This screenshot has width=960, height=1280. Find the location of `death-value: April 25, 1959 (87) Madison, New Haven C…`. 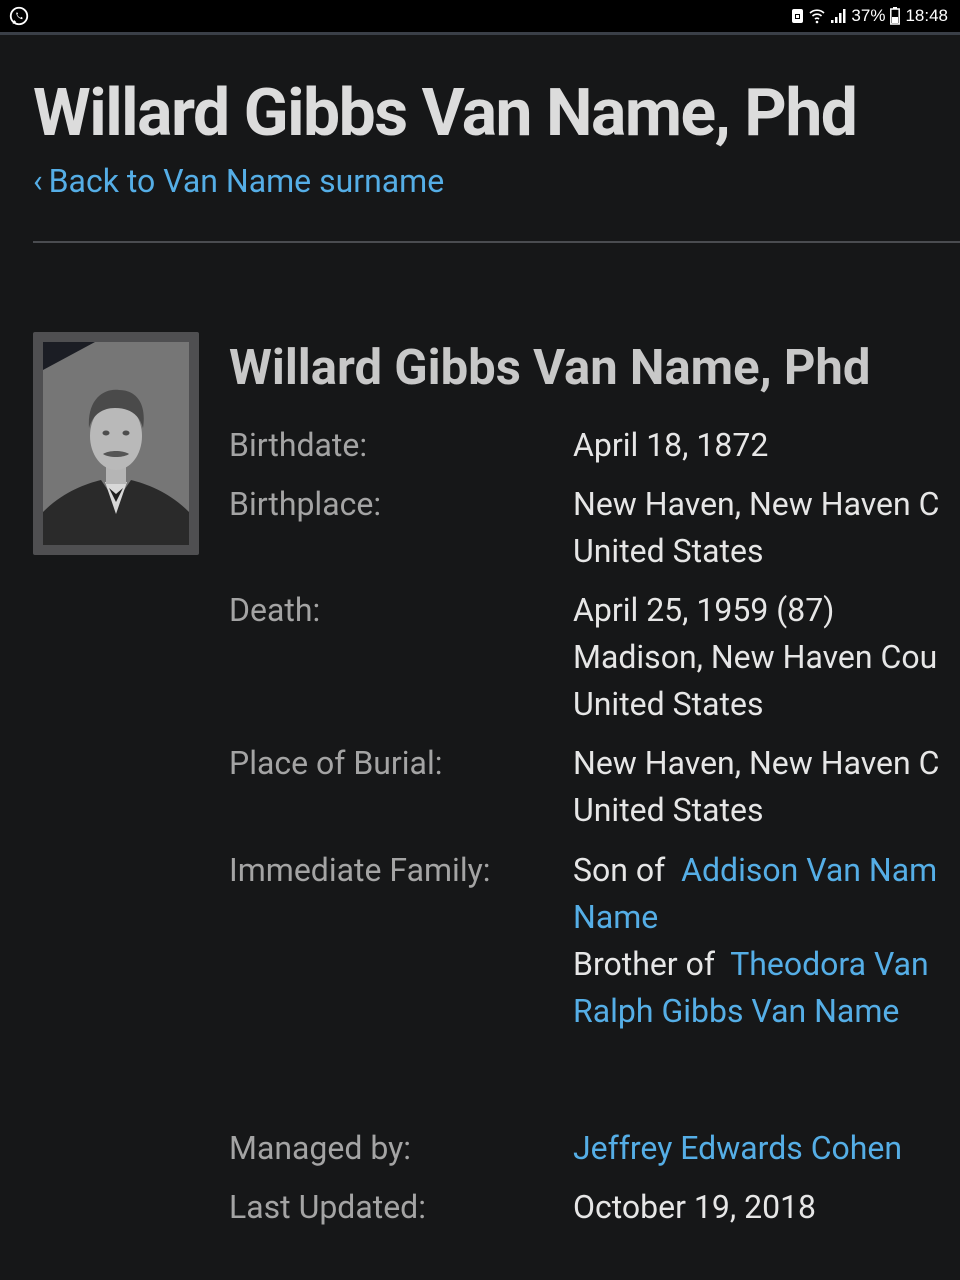

death-value: April 25, 1959 (87) Madison, New Haven C… is located at coordinates (755, 657).